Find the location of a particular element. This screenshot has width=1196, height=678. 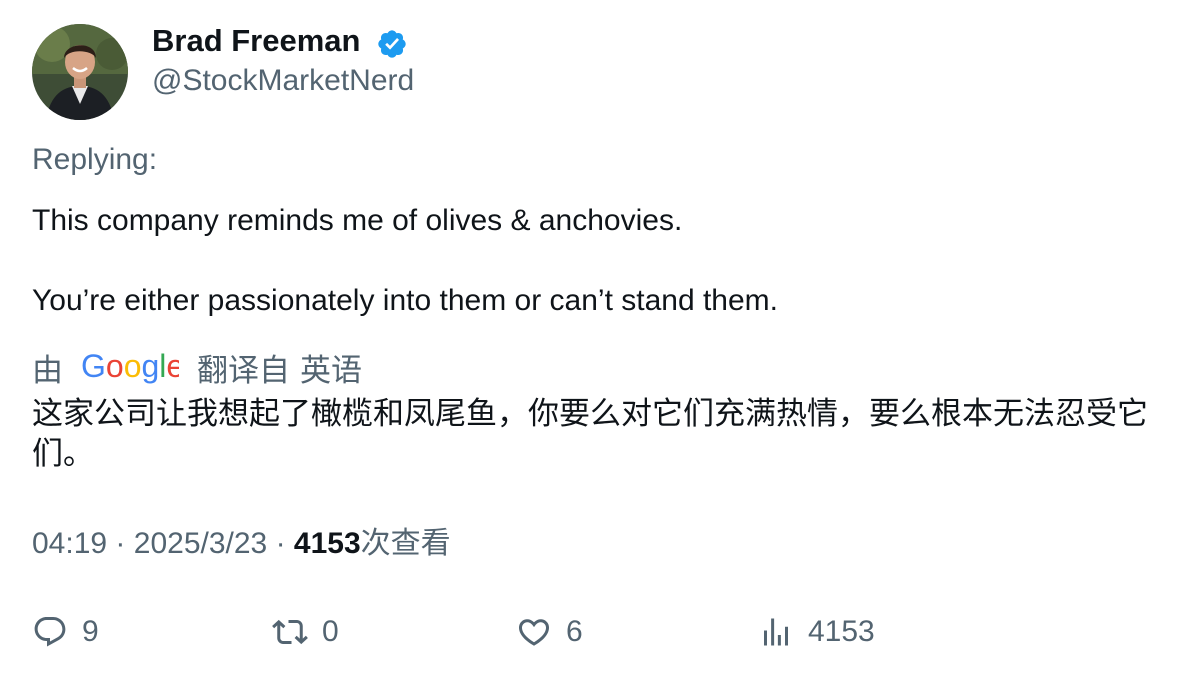

translated-by-label: 由 is located at coordinates (47, 370).